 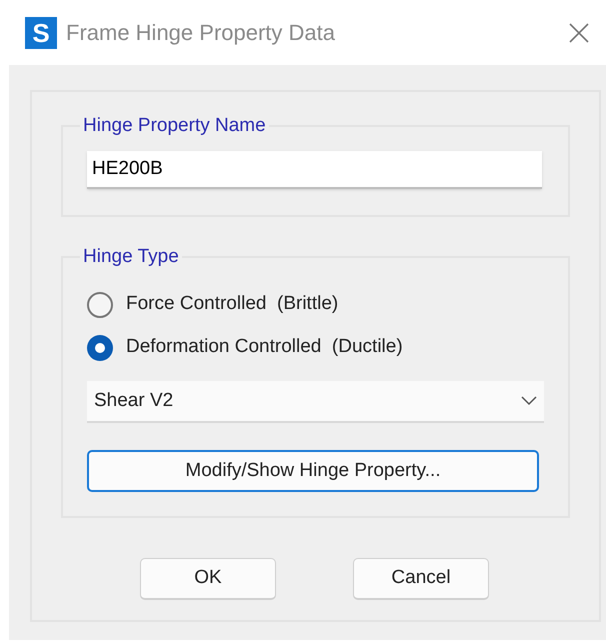 I want to click on radio-label: Force Controlled (Brittle), so click(x=232, y=304).